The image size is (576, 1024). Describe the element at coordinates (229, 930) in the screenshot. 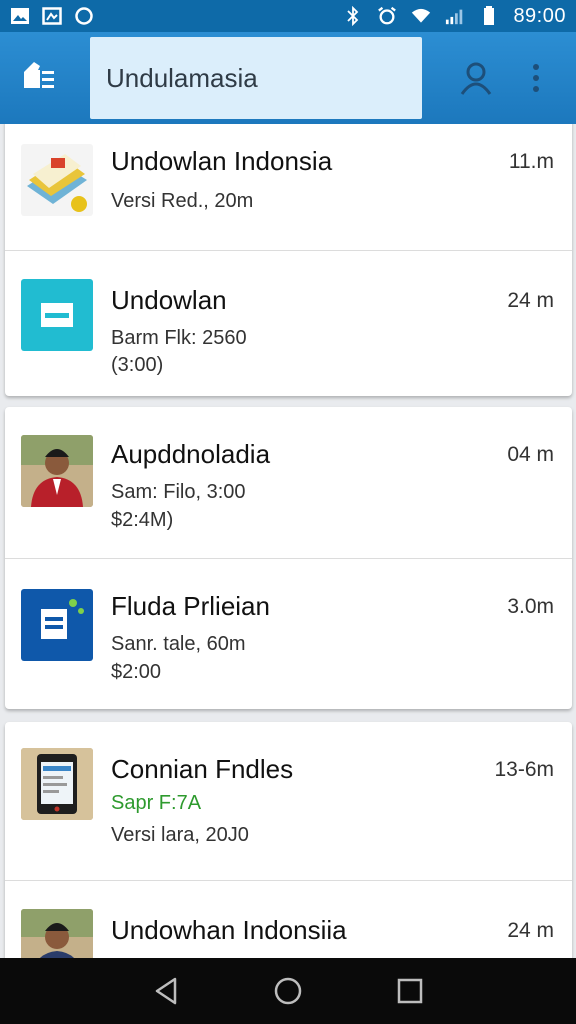

I see `item-title: Undowhan Indonsiia` at that location.